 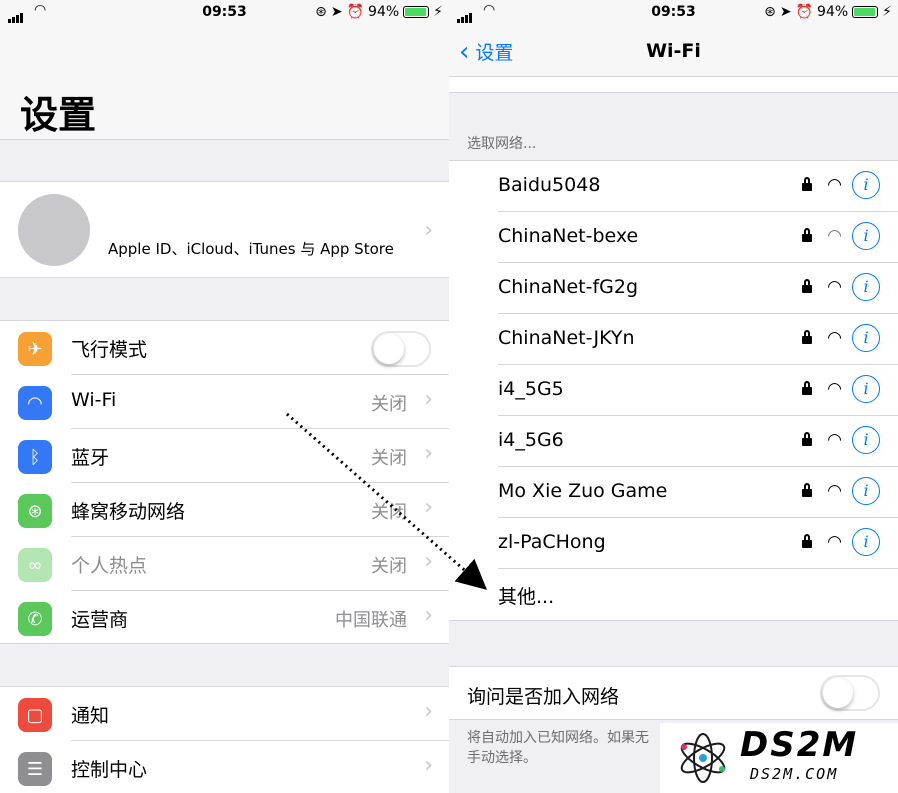 I want to click on network-name: Mo Xie Zuo Game, so click(x=583, y=491).